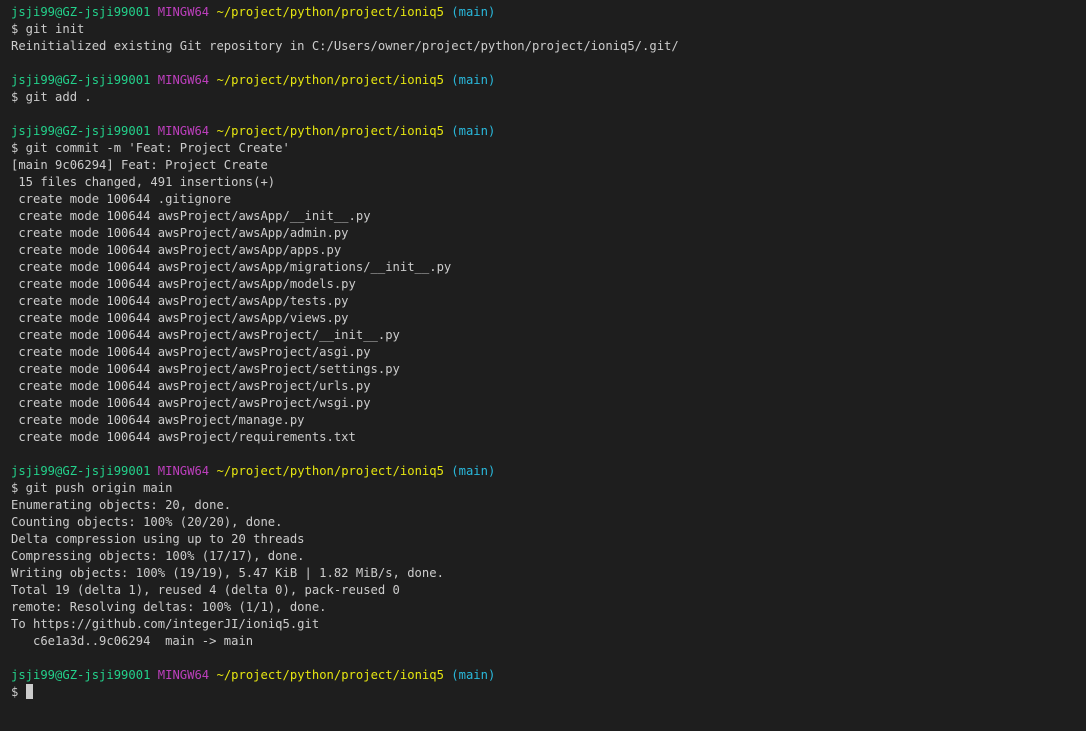 The image size is (1086, 731). What do you see at coordinates (132, 641) in the screenshot?
I see `output-line: c6e1a3d..9c06294 main -> main` at bounding box center [132, 641].